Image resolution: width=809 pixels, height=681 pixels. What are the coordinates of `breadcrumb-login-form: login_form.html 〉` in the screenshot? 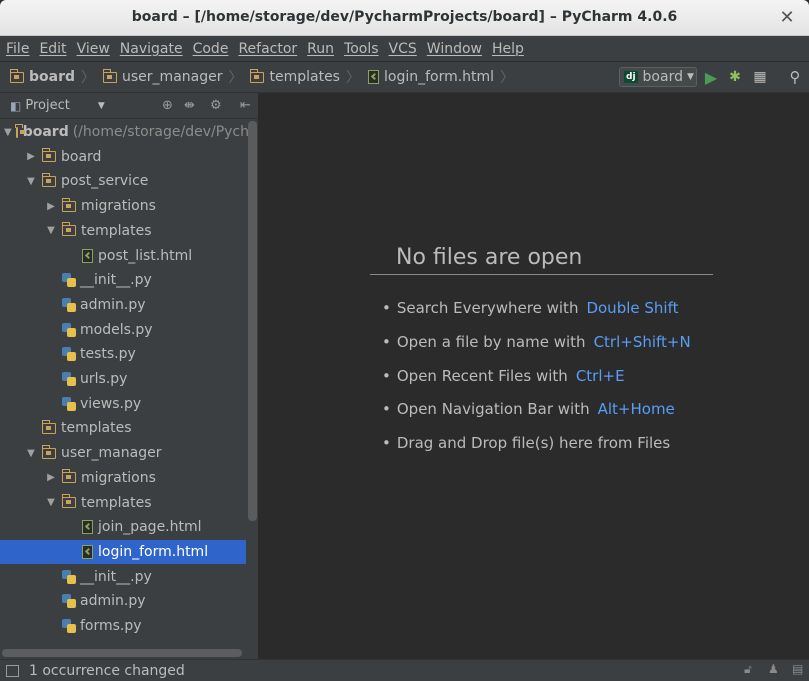 It's located at (442, 77).